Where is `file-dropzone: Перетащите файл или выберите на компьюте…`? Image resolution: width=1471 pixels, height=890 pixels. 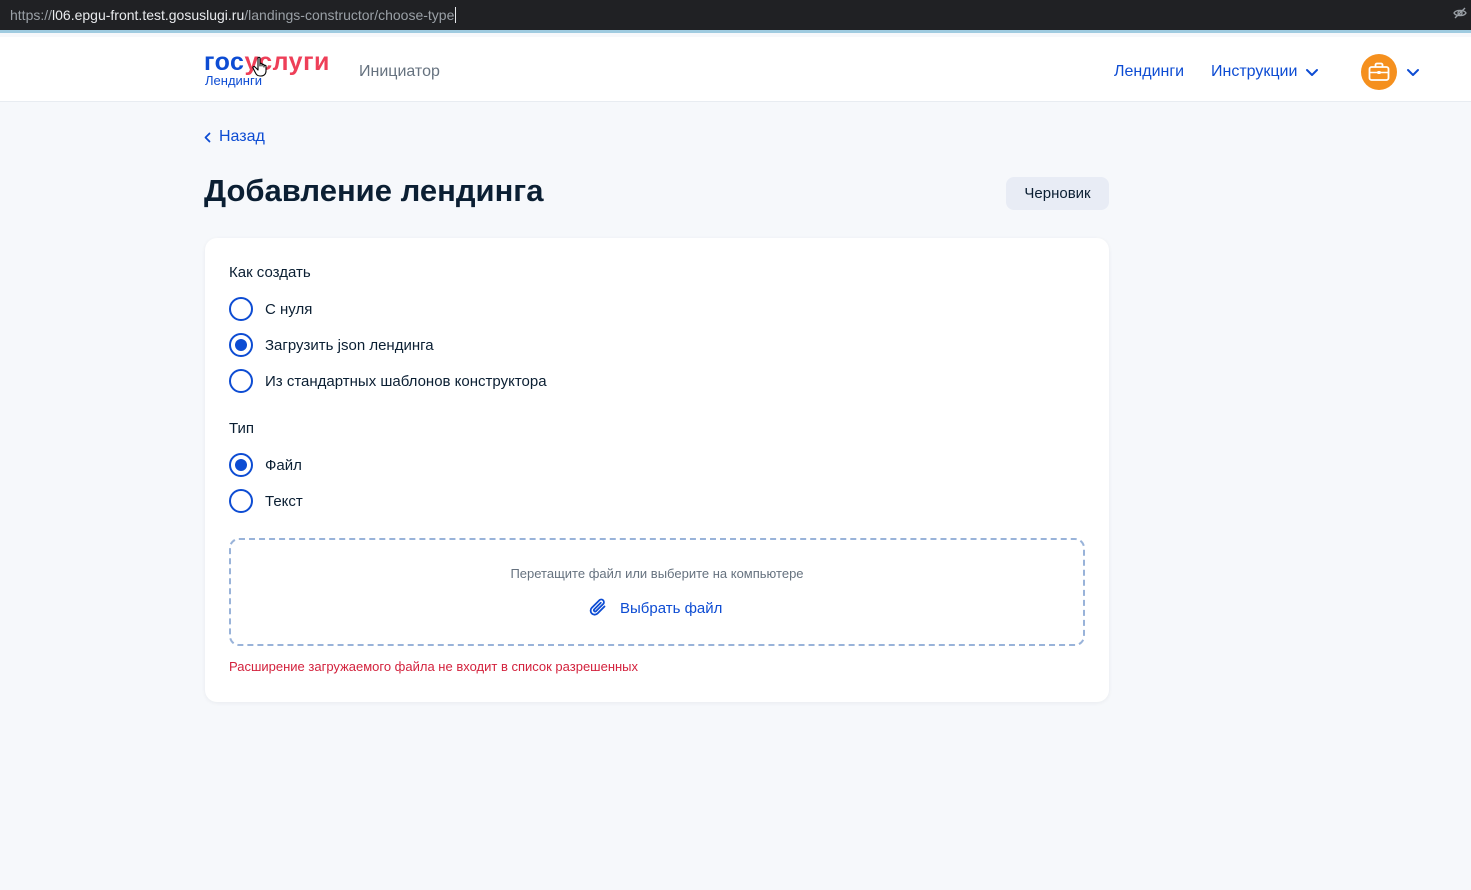
file-dropzone: Перетащите файл или выберите на компьюте… is located at coordinates (657, 592).